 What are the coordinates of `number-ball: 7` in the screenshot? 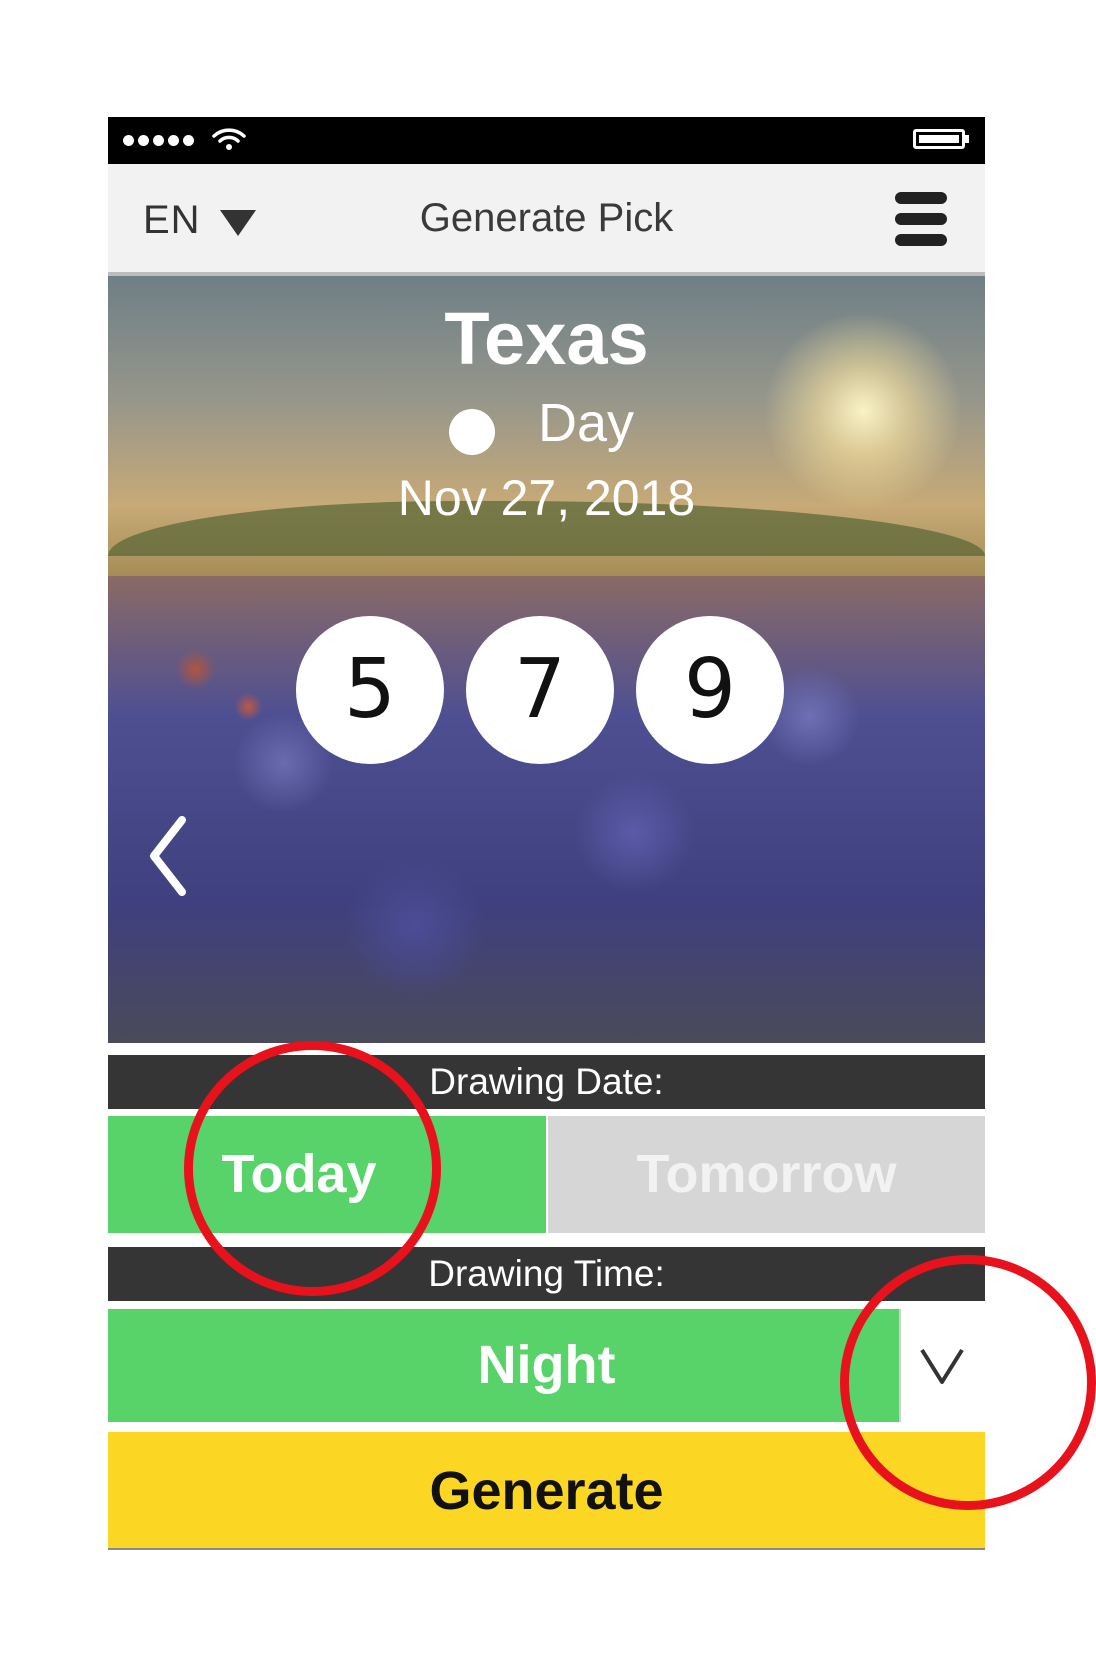 It's located at (540, 690).